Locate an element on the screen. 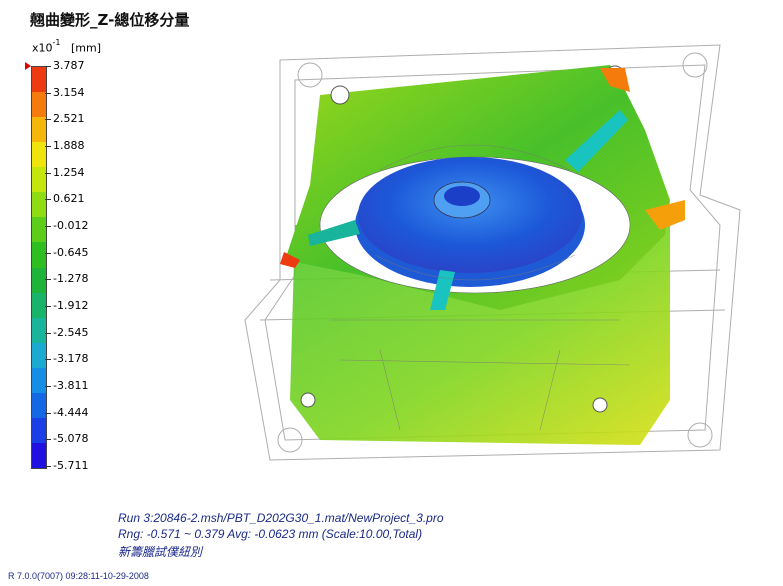 The image size is (783, 586). legend-tick-label: 2.521 is located at coordinates (69, 119).